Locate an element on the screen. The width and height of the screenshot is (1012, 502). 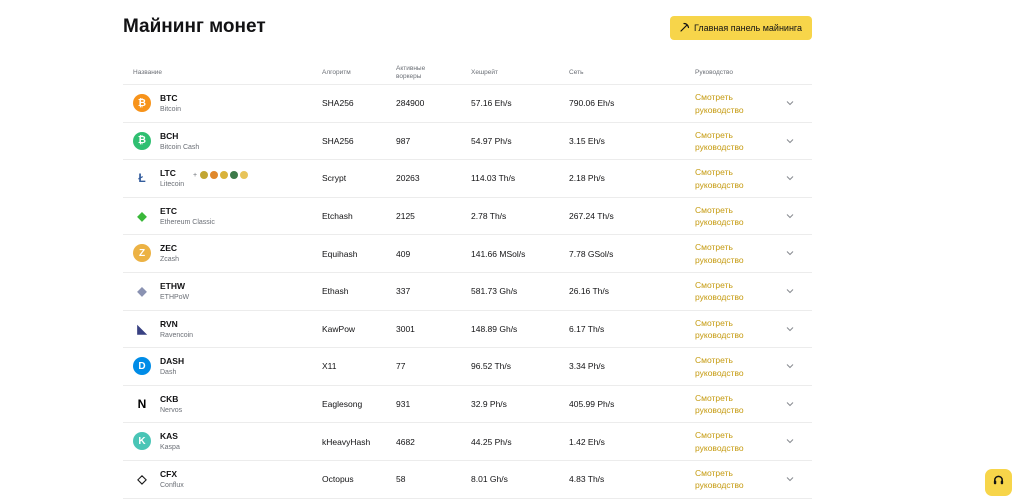
network-hashrate-cell: 267.24 Th/s is located at coordinates (591, 216).